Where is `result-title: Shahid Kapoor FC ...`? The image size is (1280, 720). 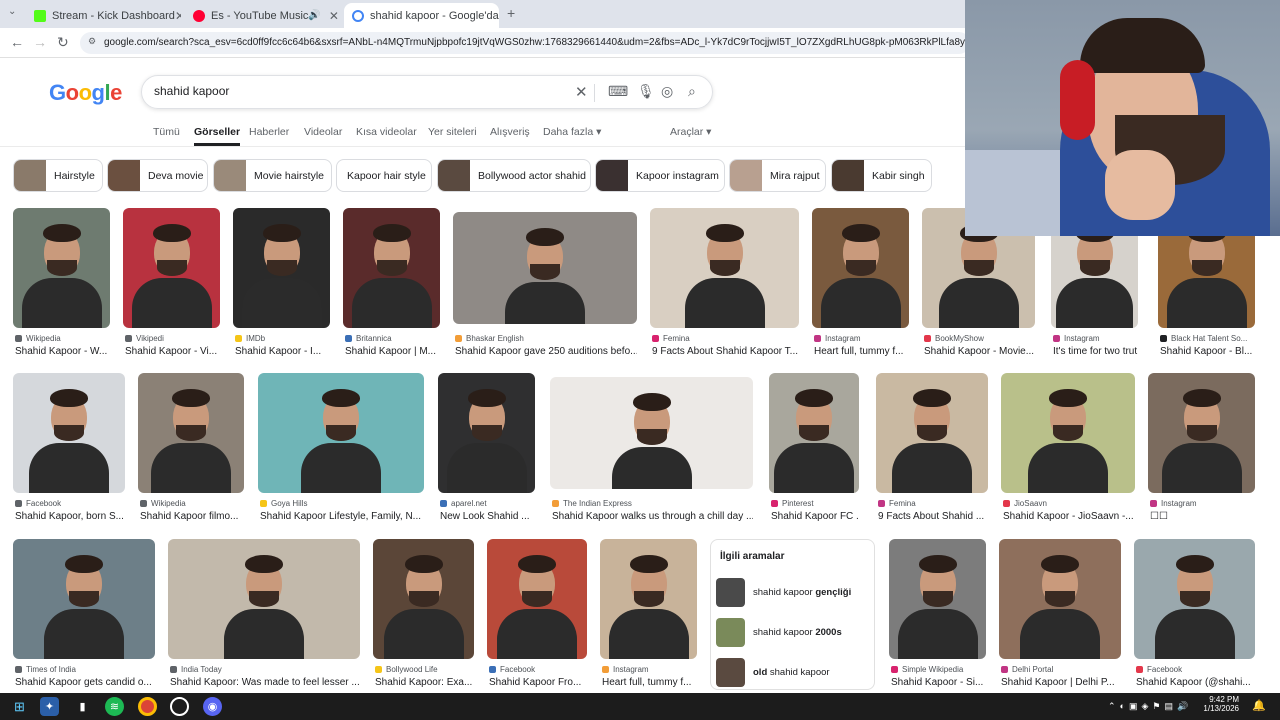 result-title: Shahid Kapoor FC ... is located at coordinates (815, 516).